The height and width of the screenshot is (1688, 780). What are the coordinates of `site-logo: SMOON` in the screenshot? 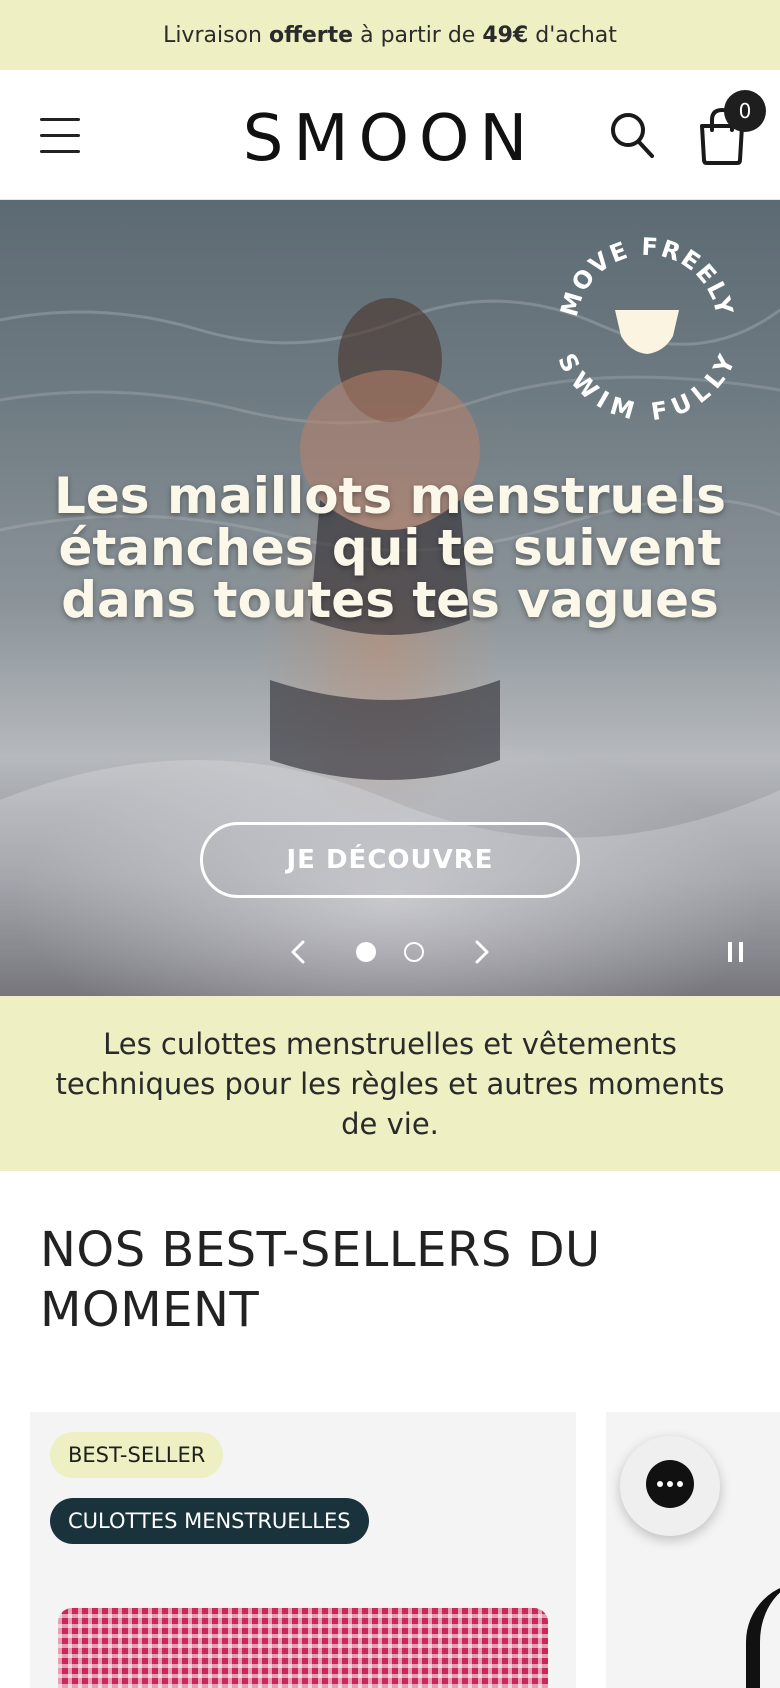 It's located at (390, 138).